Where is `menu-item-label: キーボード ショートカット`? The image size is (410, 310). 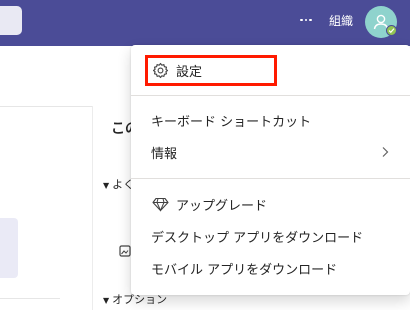
menu-item-label: キーボード ショートカット is located at coordinates (231, 122).